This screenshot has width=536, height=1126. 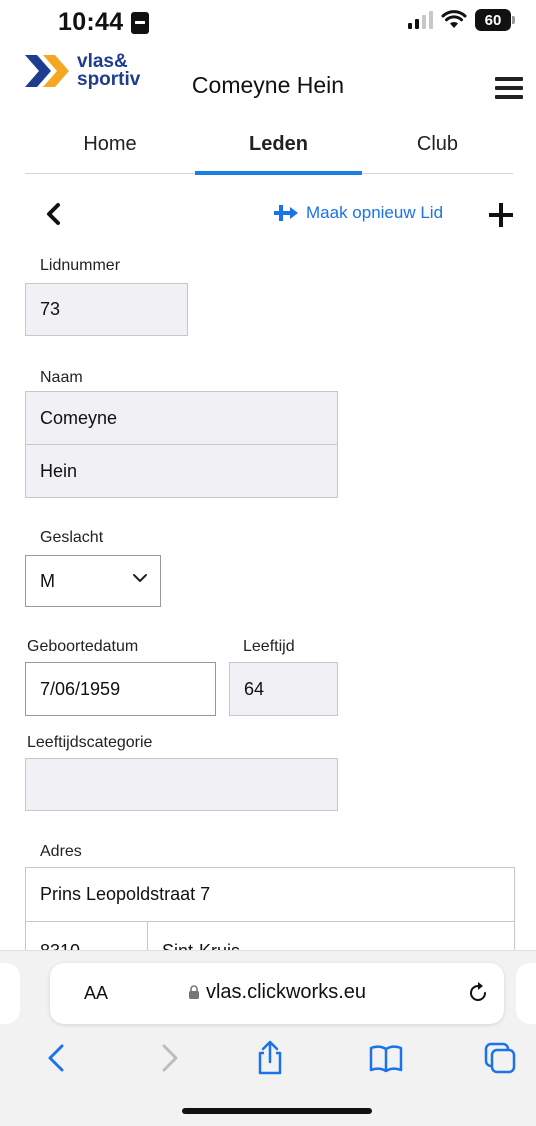 What do you see at coordinates (80, 688) in the screenshot?
I see `geboortedatum-value: 7/06/1959` at bounding box center [80, 688].